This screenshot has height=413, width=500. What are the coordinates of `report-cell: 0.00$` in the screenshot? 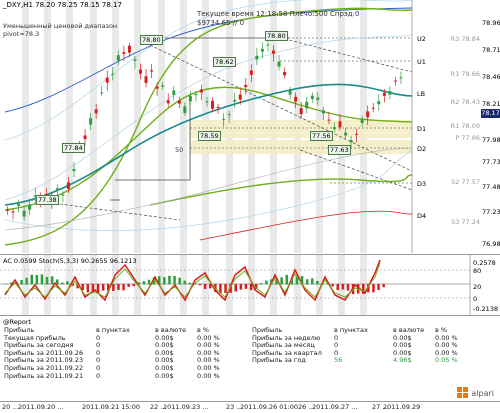 It's located at (164, 375).